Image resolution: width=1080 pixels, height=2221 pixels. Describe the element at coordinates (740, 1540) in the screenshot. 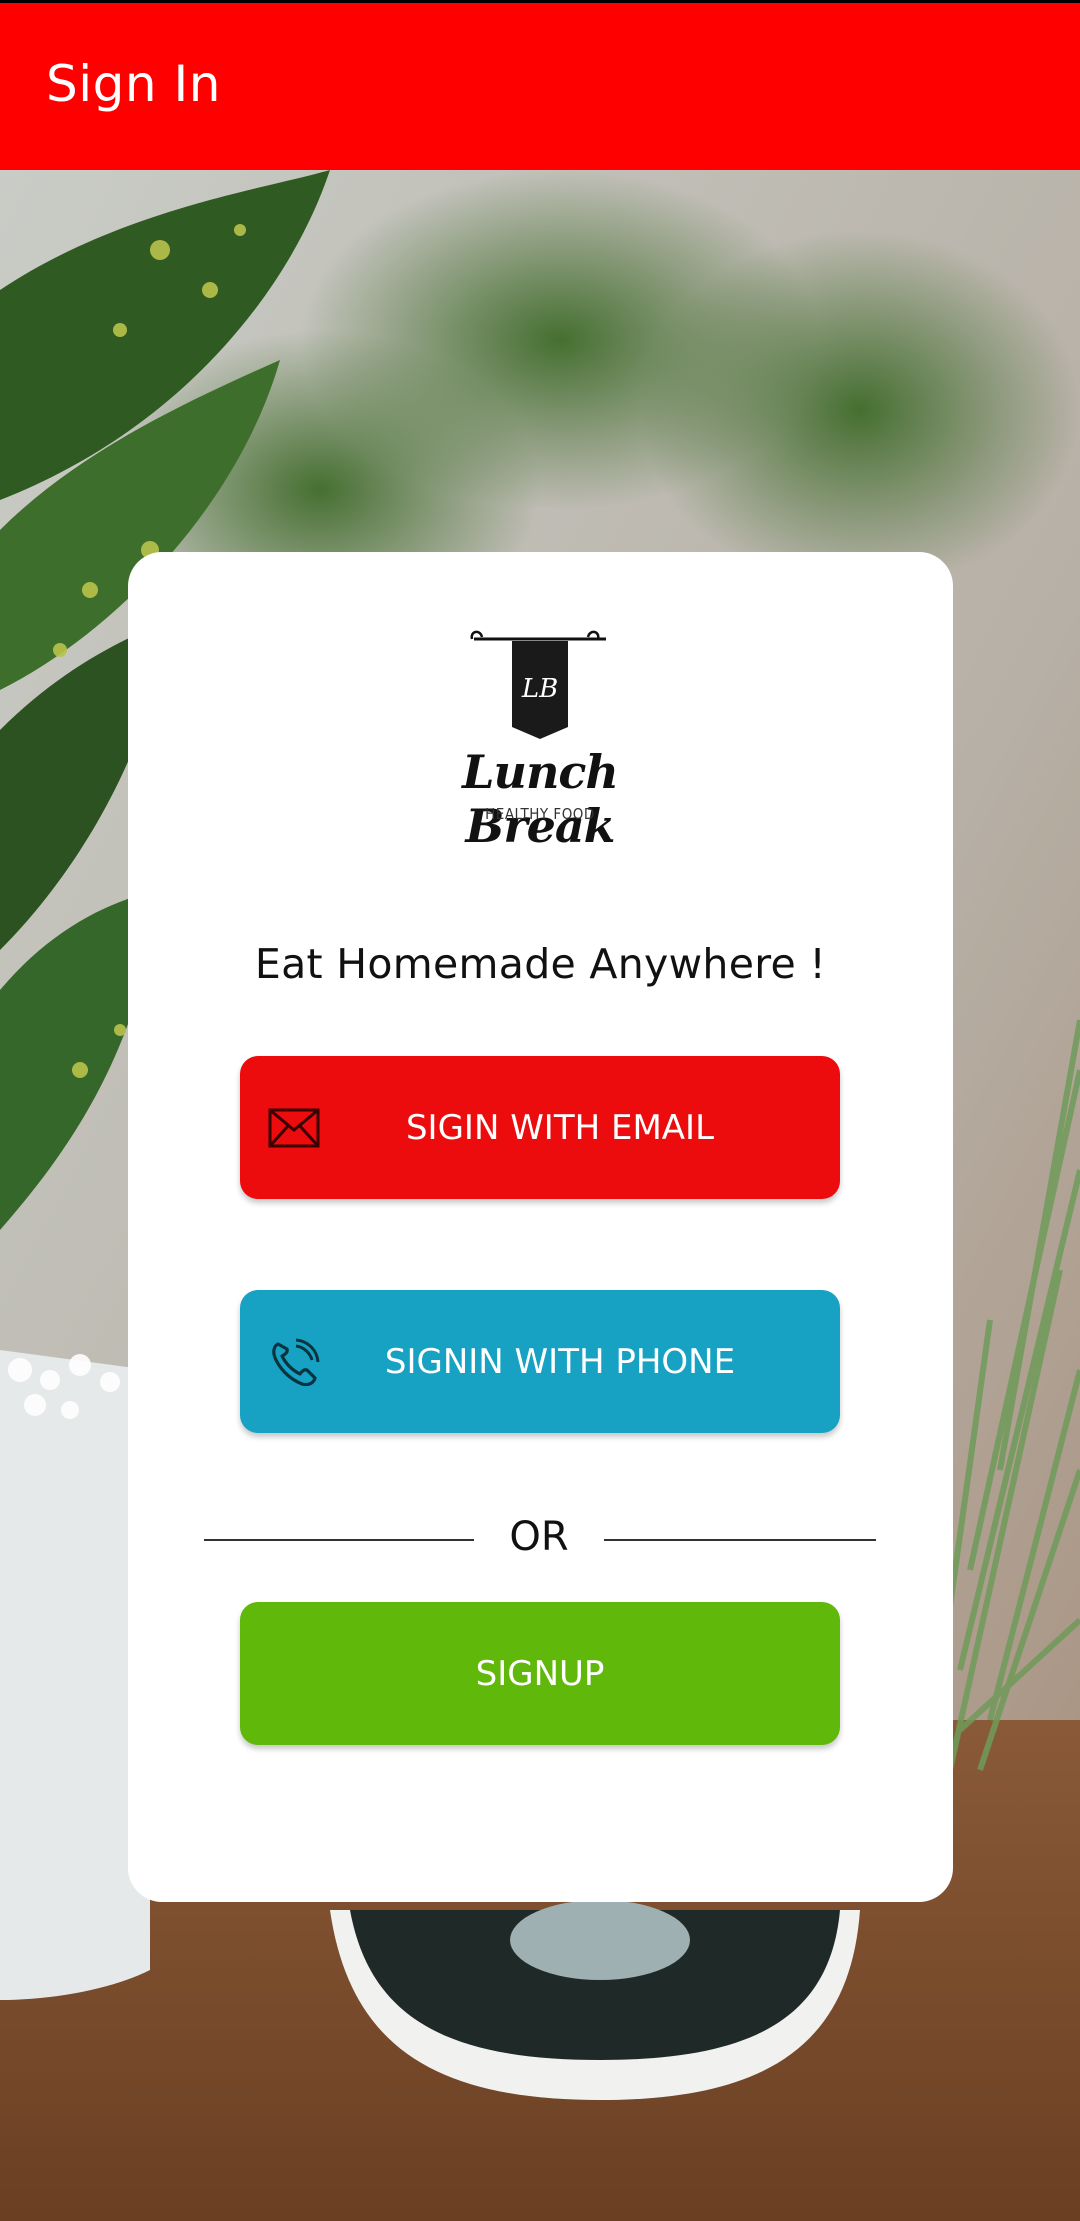

I see `divider-line-right` at that location.